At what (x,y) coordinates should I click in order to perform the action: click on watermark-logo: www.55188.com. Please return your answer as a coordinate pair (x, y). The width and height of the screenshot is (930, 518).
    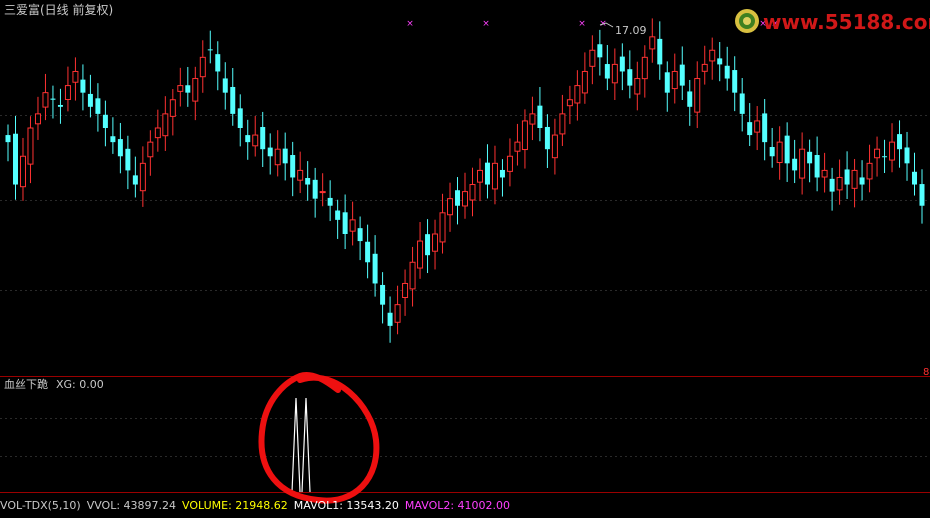
    Looking at the image, I should click on (831, 22).